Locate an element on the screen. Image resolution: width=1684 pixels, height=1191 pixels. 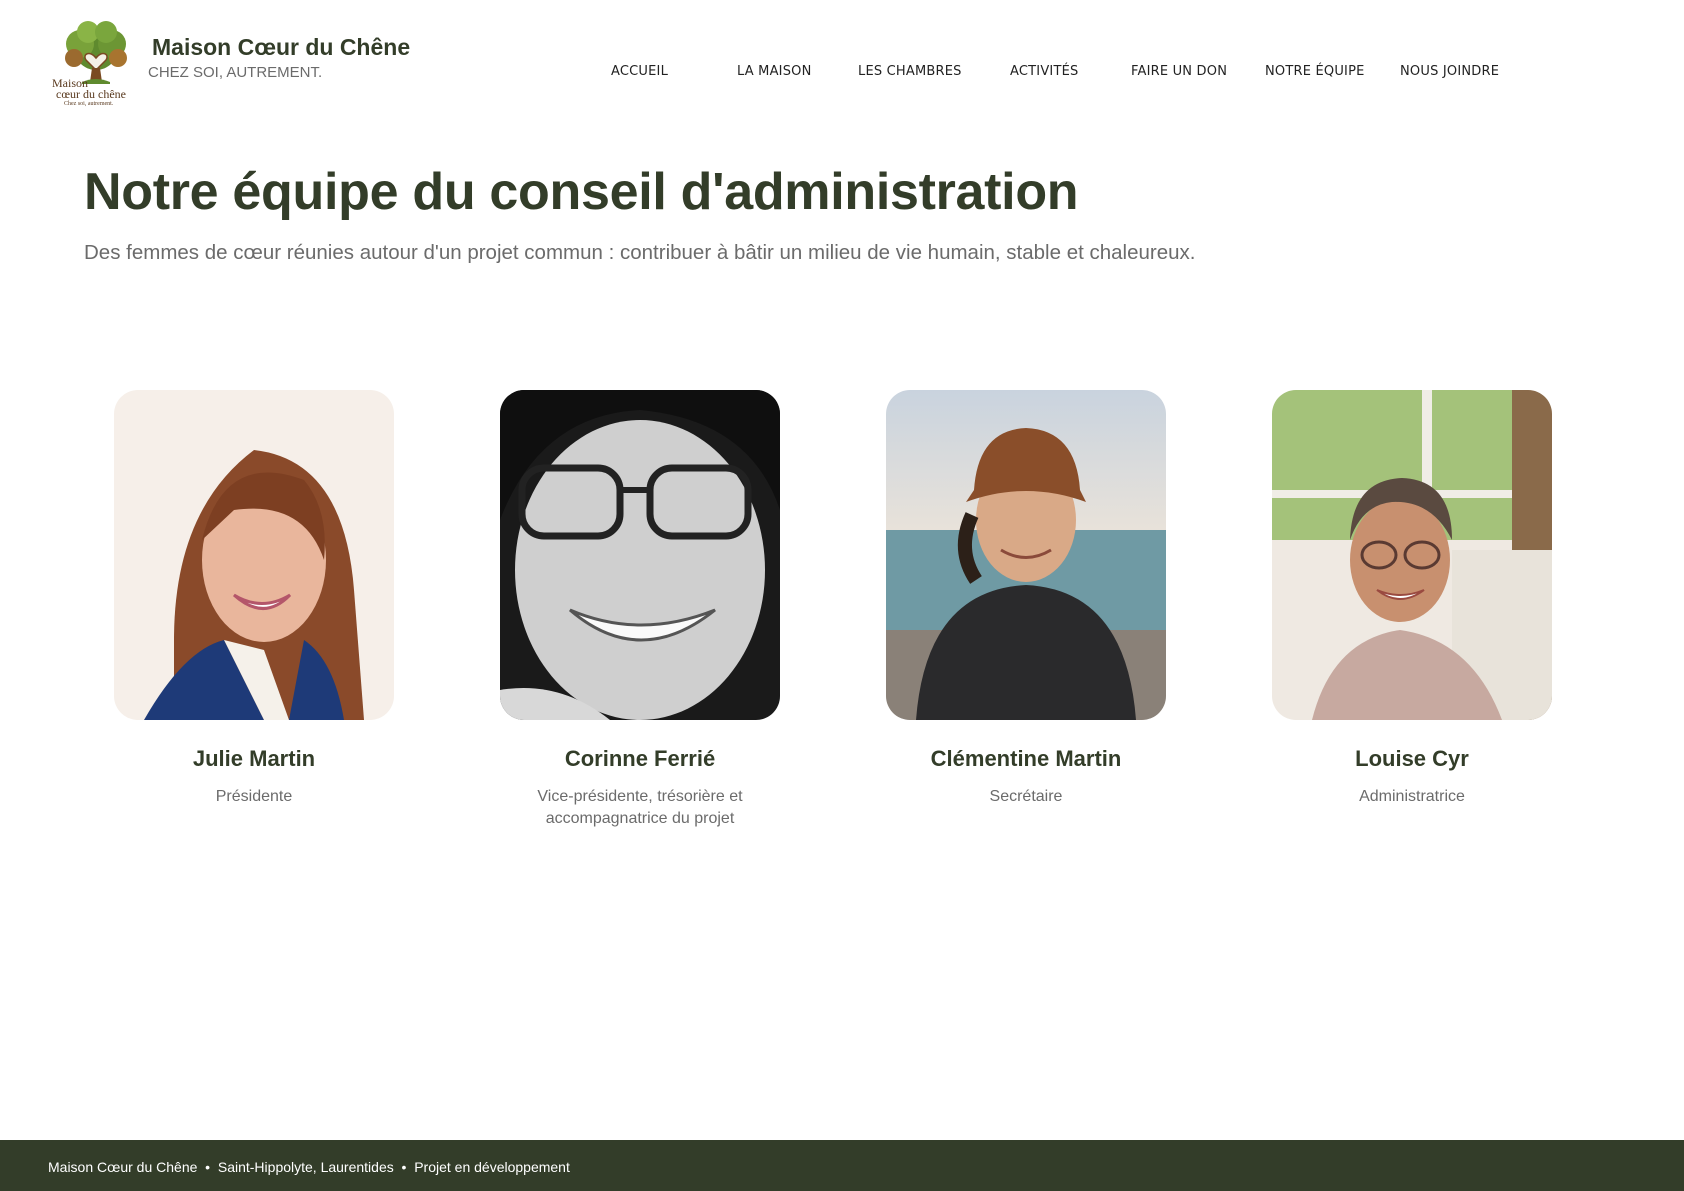
nav-item-accueil: ACCUEIL is located at coordinates (639, 71).